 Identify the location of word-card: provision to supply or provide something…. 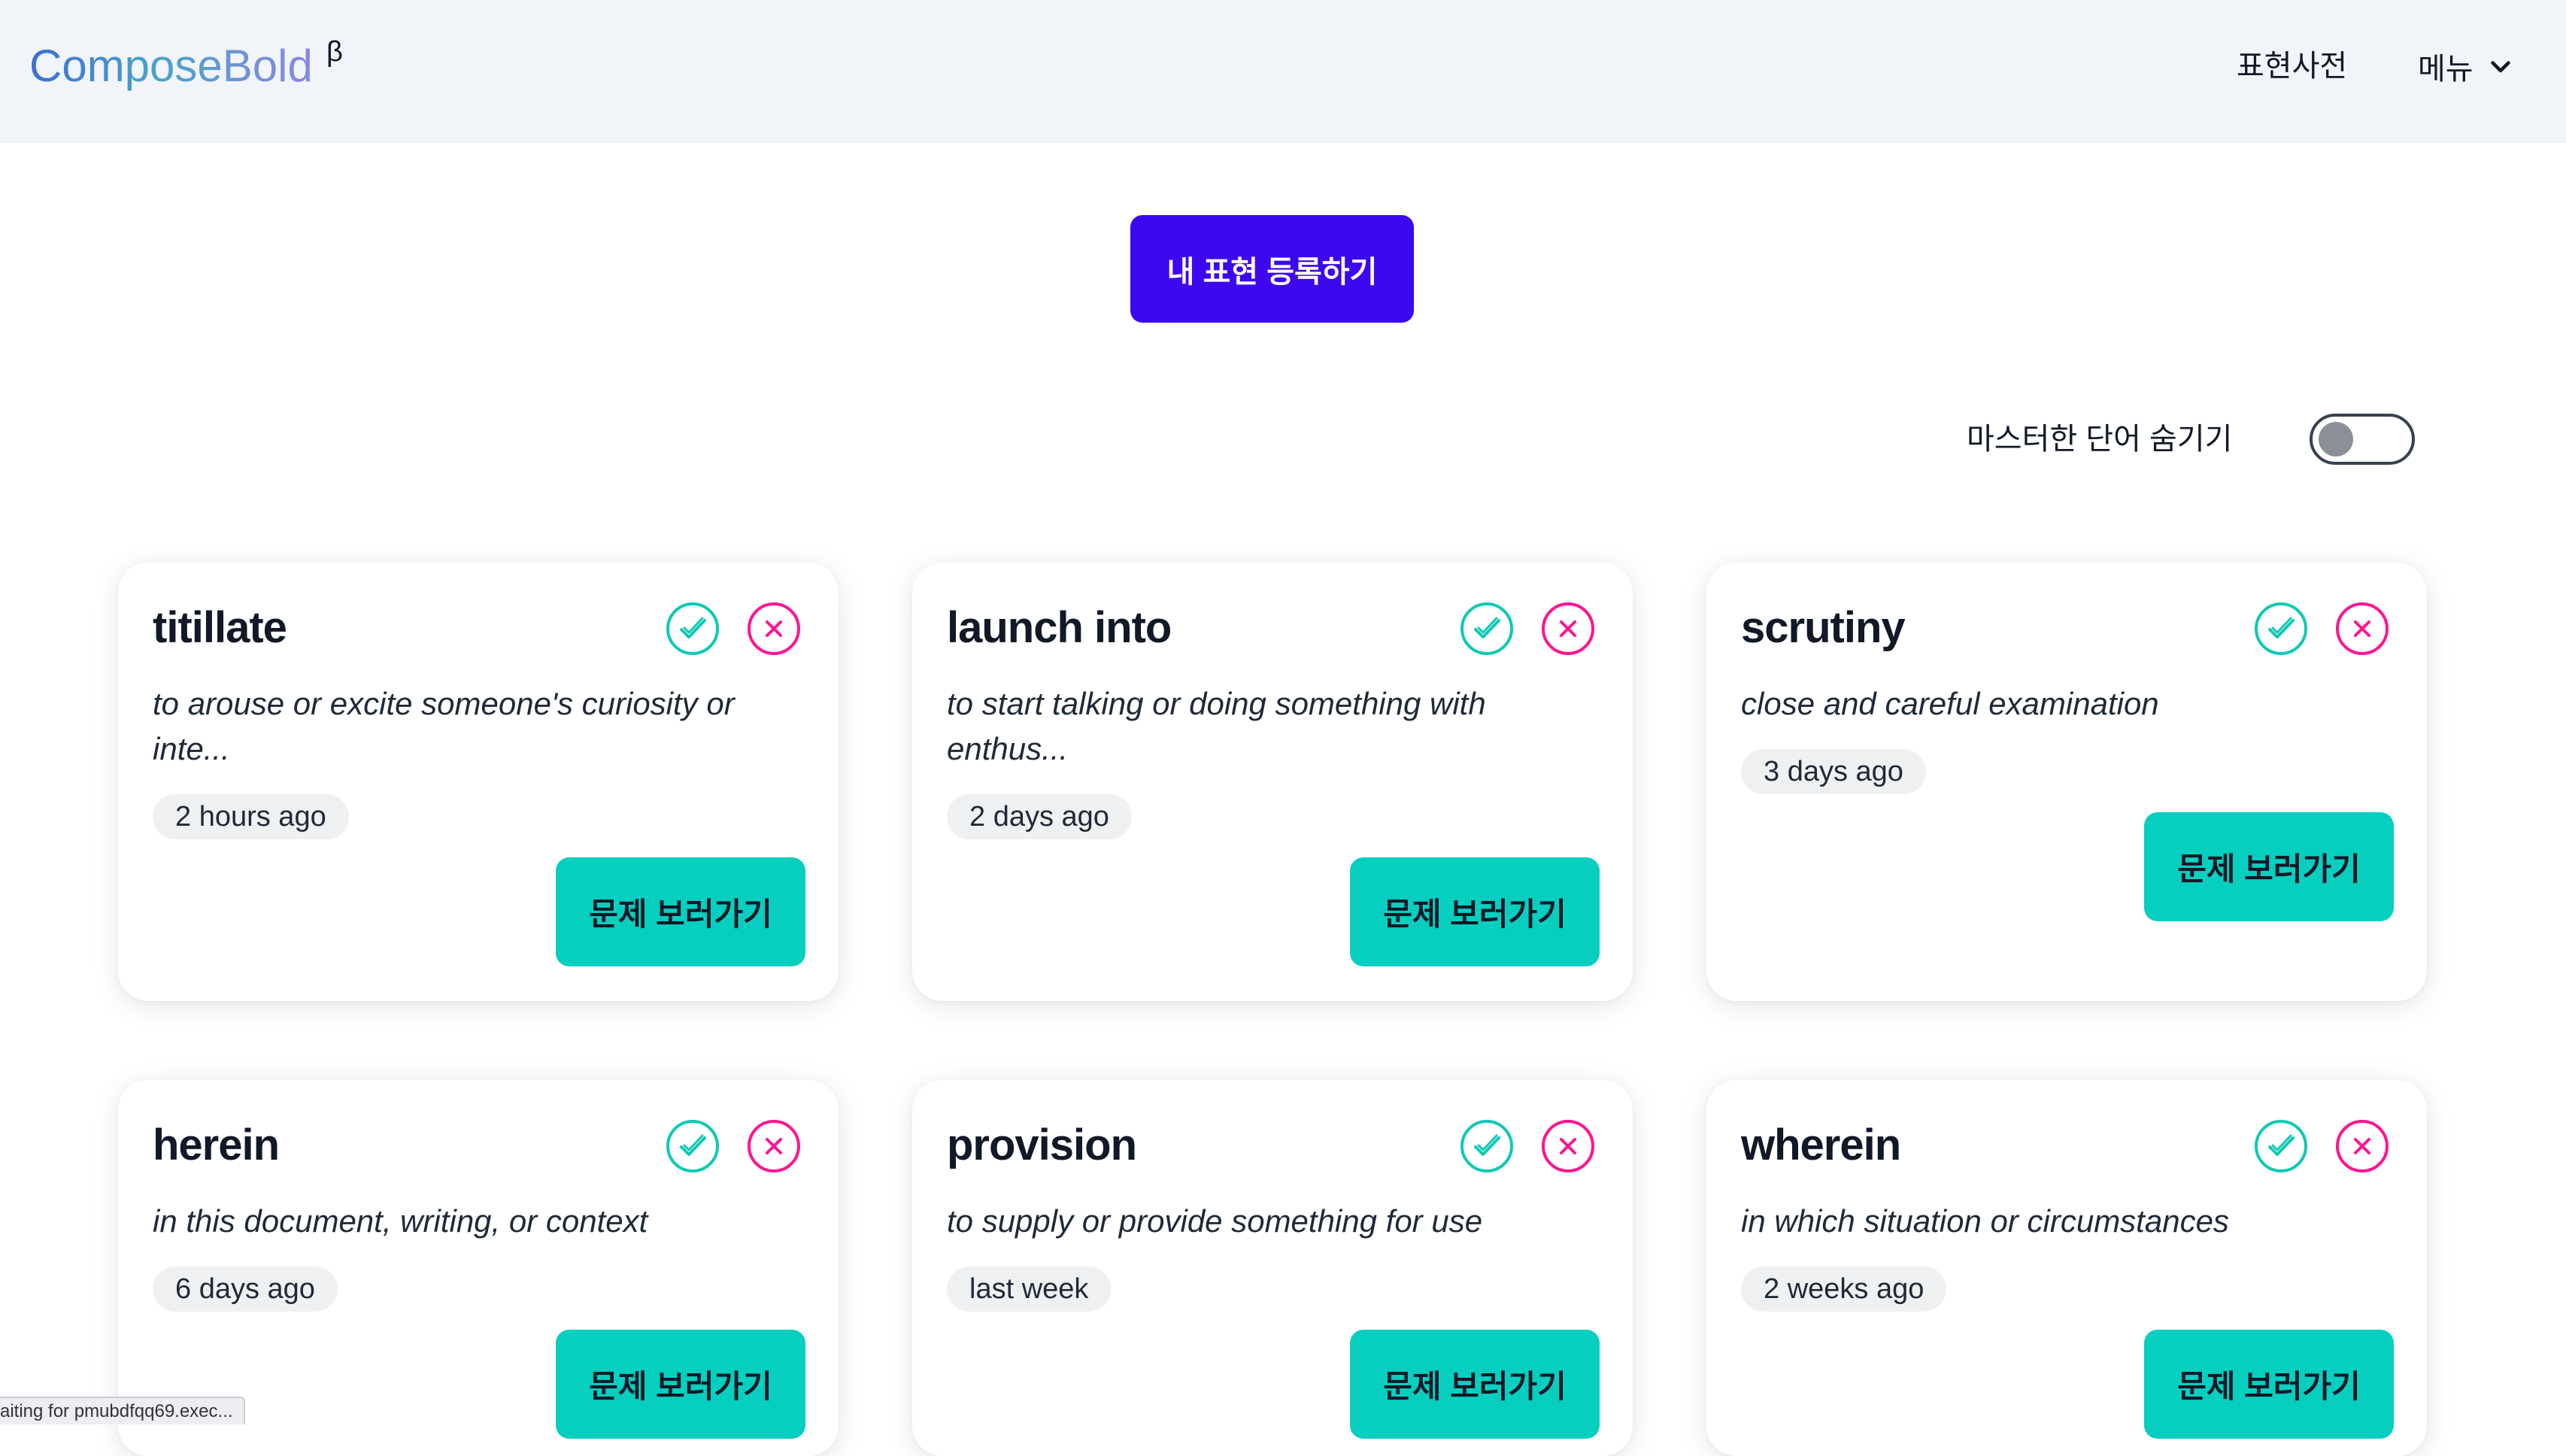
(1272, 1268).